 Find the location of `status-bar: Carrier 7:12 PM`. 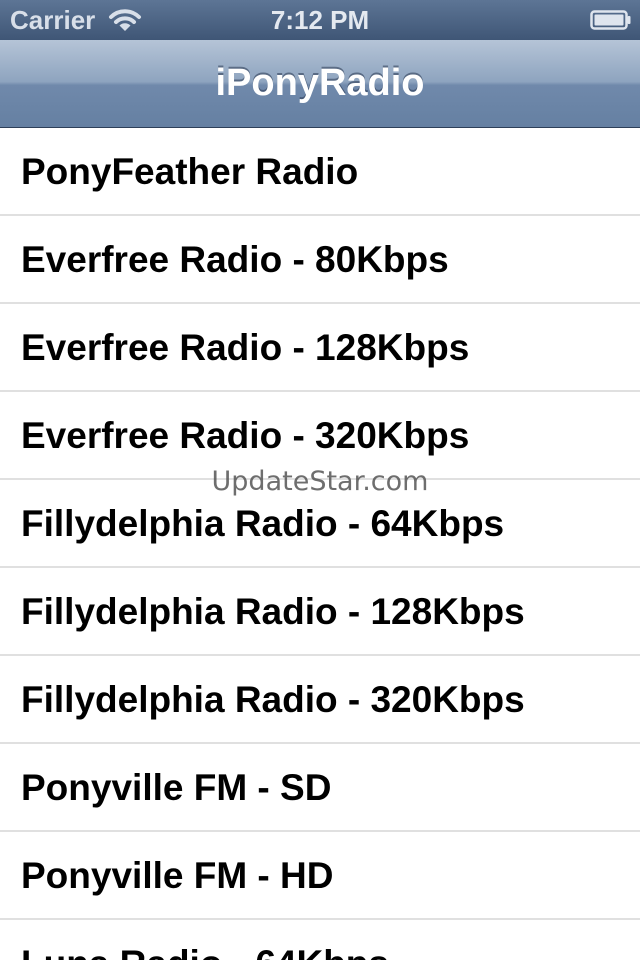

status-bar: Carrier 7:12 PM is located at coordinates (320, 20).